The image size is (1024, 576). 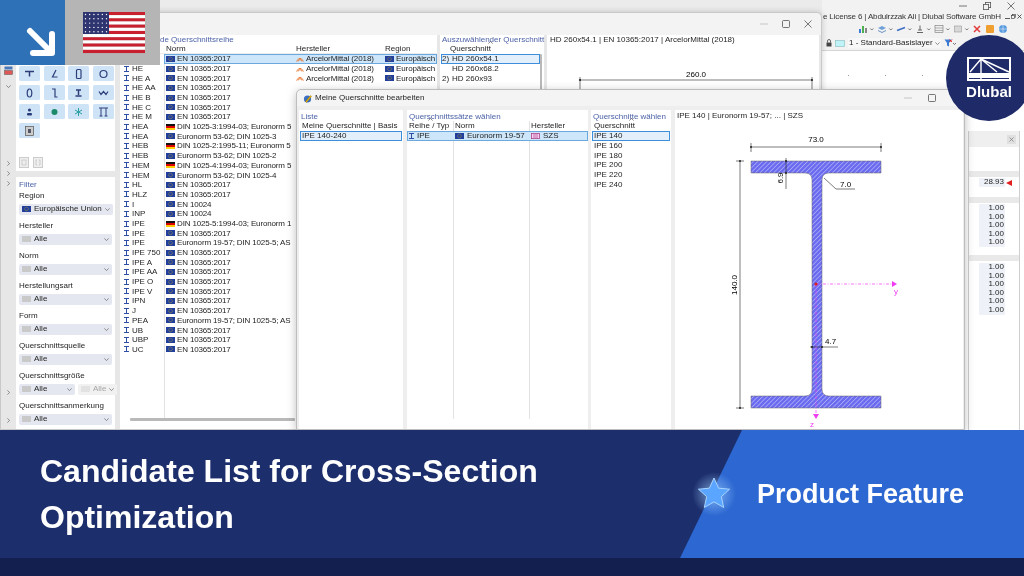 I want to click on cross-icon, so click(x=977, y=29).